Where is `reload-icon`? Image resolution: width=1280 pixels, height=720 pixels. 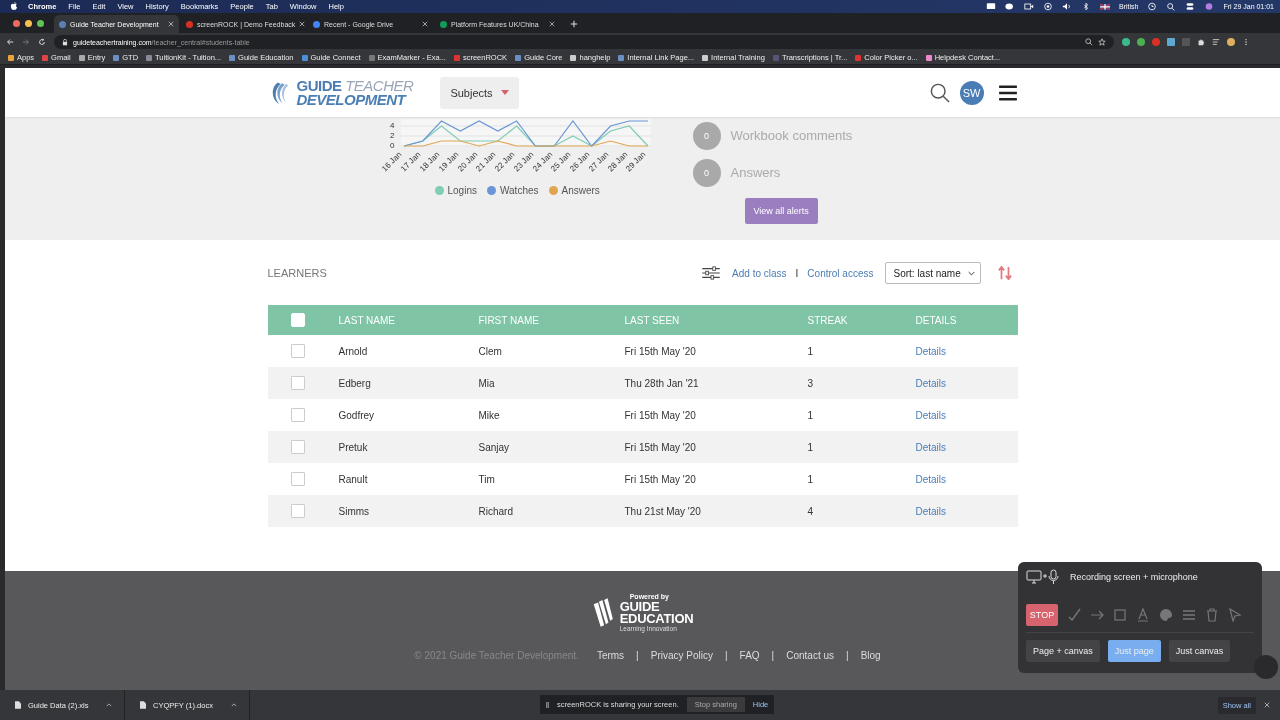
reload-icon is located at coordinates (42, 42).